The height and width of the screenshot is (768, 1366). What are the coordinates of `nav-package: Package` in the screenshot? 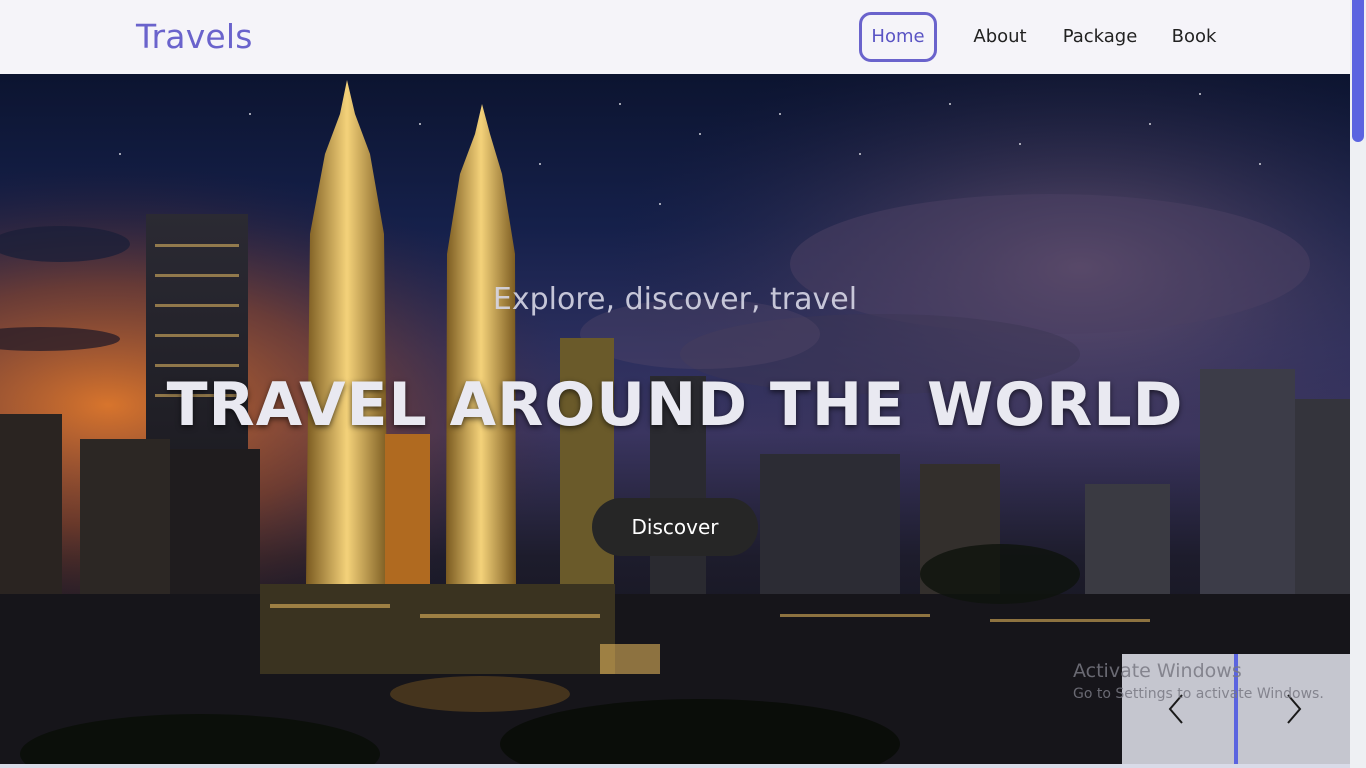 It's located at (1100, 37).